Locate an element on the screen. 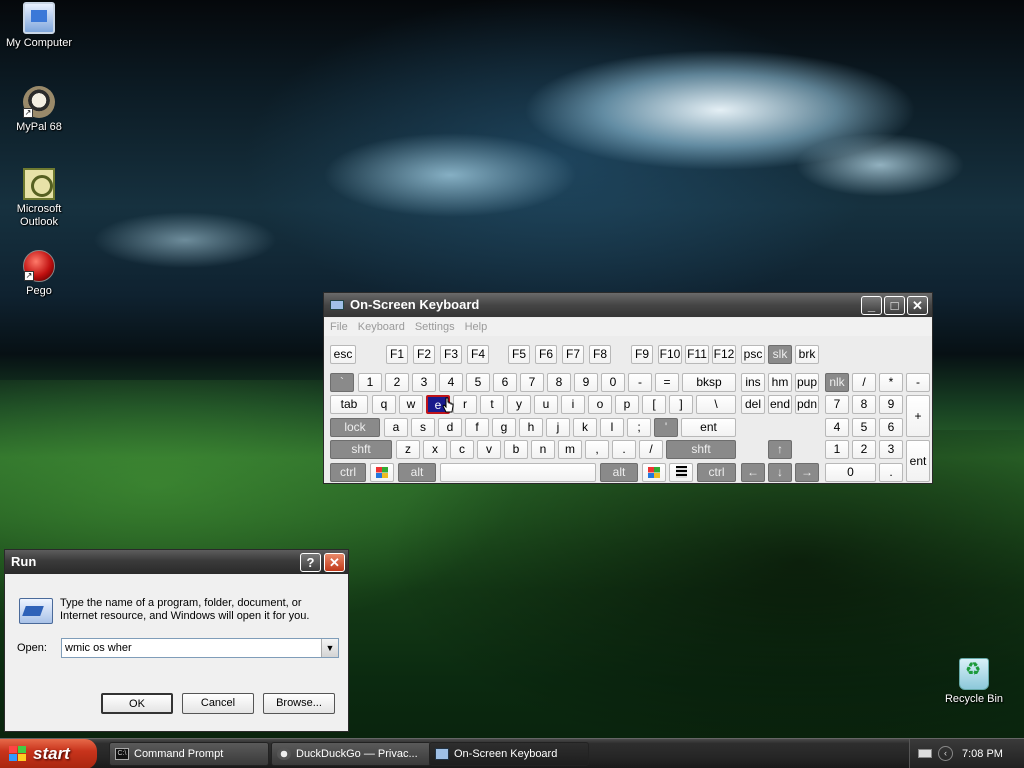  key-semicolon: ; is located at coordinates (639, 427).